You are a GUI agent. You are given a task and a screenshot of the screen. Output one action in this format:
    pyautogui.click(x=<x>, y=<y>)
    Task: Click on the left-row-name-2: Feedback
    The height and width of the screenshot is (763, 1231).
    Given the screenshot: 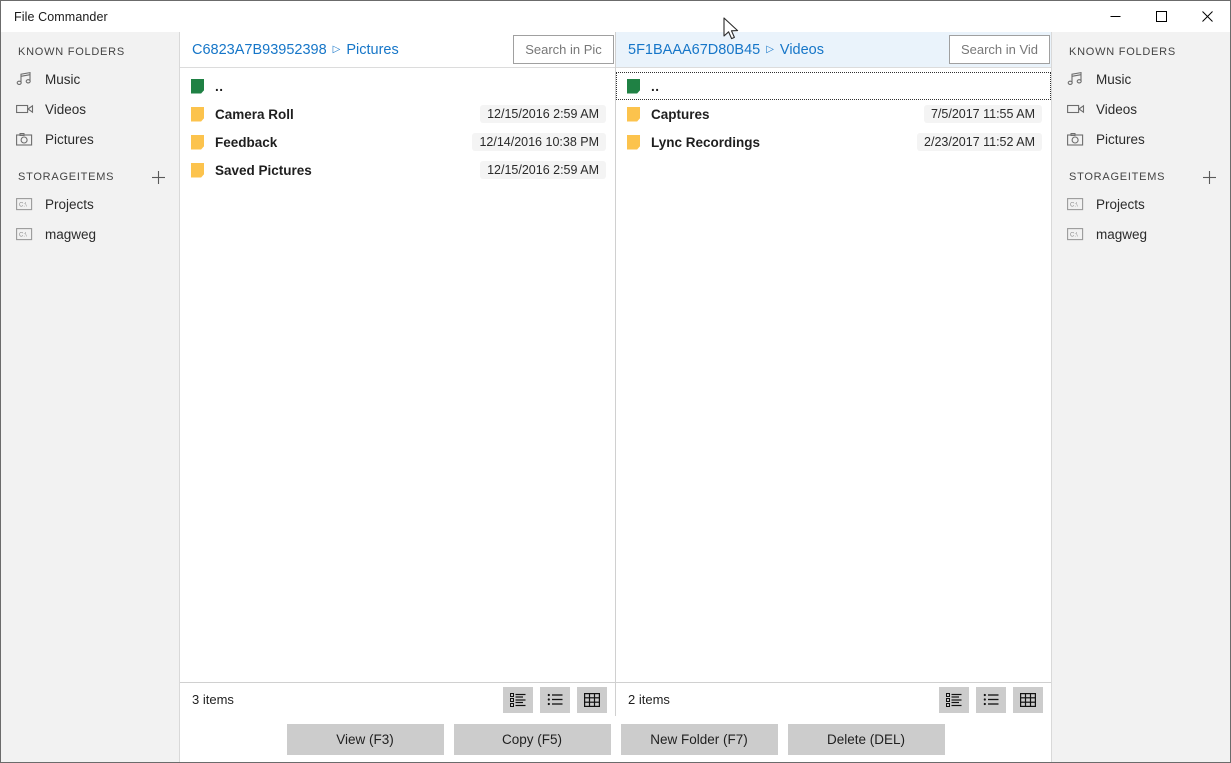 What is the action you would take?
    pyautogui.click(x=246, y=142)
    